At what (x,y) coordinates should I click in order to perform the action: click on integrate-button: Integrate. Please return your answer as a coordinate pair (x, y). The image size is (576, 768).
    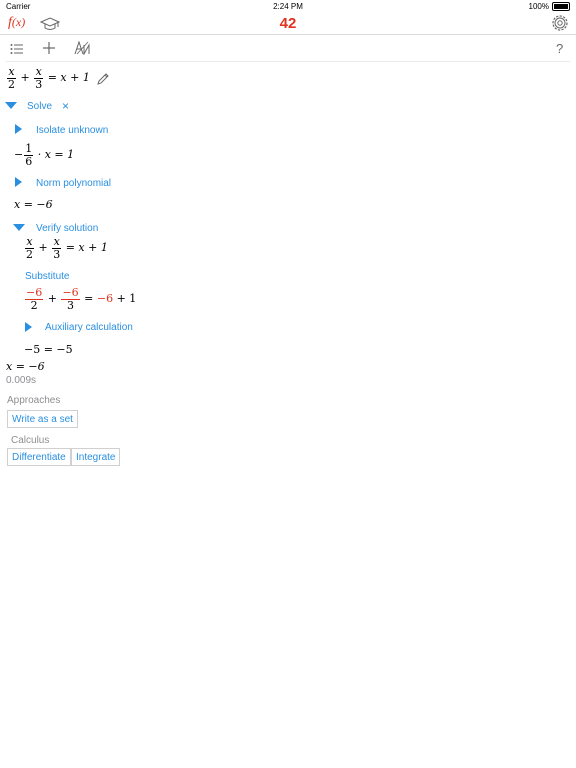
    Looking at the image, I should click on (96, 457).